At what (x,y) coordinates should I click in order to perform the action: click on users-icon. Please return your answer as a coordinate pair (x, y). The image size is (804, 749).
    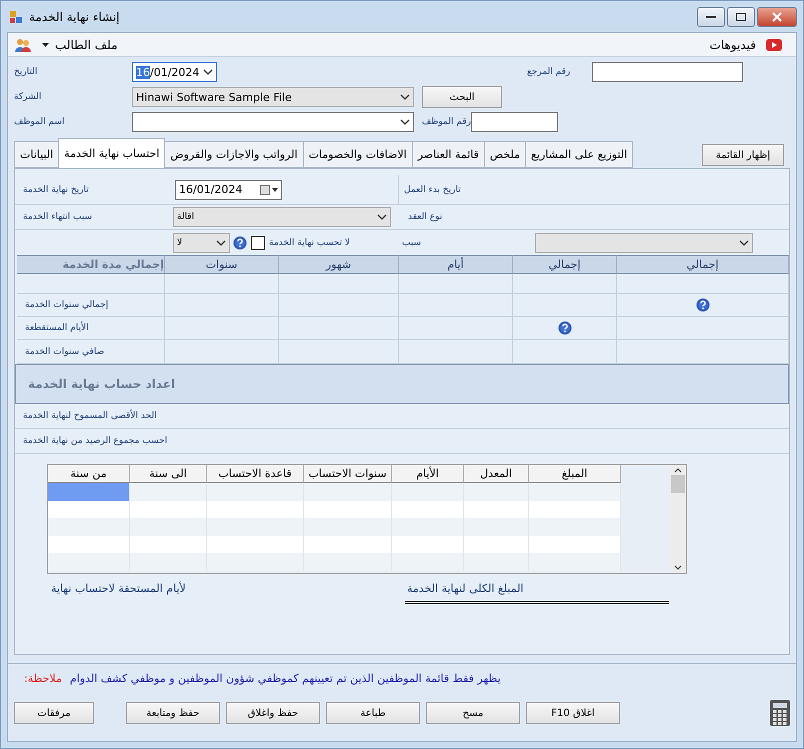
    Looking at the image, I should click on (23, 44).